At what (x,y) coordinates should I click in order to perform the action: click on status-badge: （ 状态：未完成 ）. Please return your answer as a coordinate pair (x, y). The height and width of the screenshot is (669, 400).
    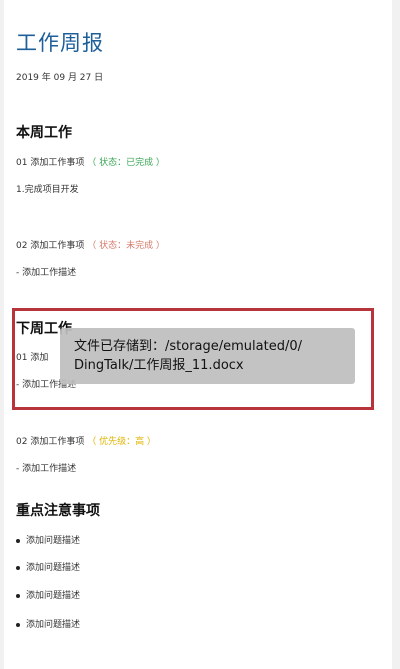
    Looking at the image, I should click on (126, 246).